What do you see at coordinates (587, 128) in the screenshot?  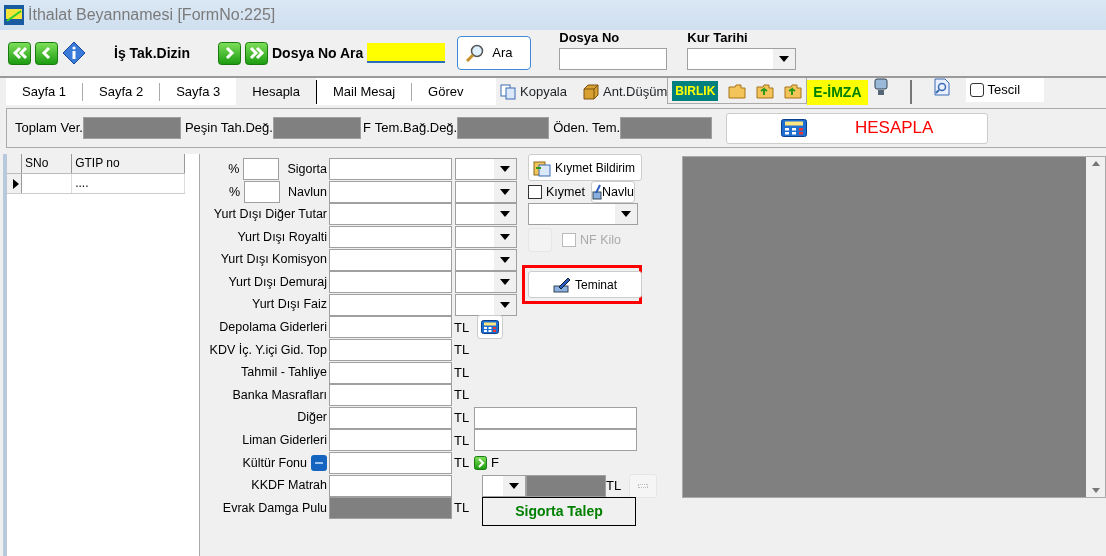 I see `field-label: Öden. Tem.` at bounding box center [587, 128].